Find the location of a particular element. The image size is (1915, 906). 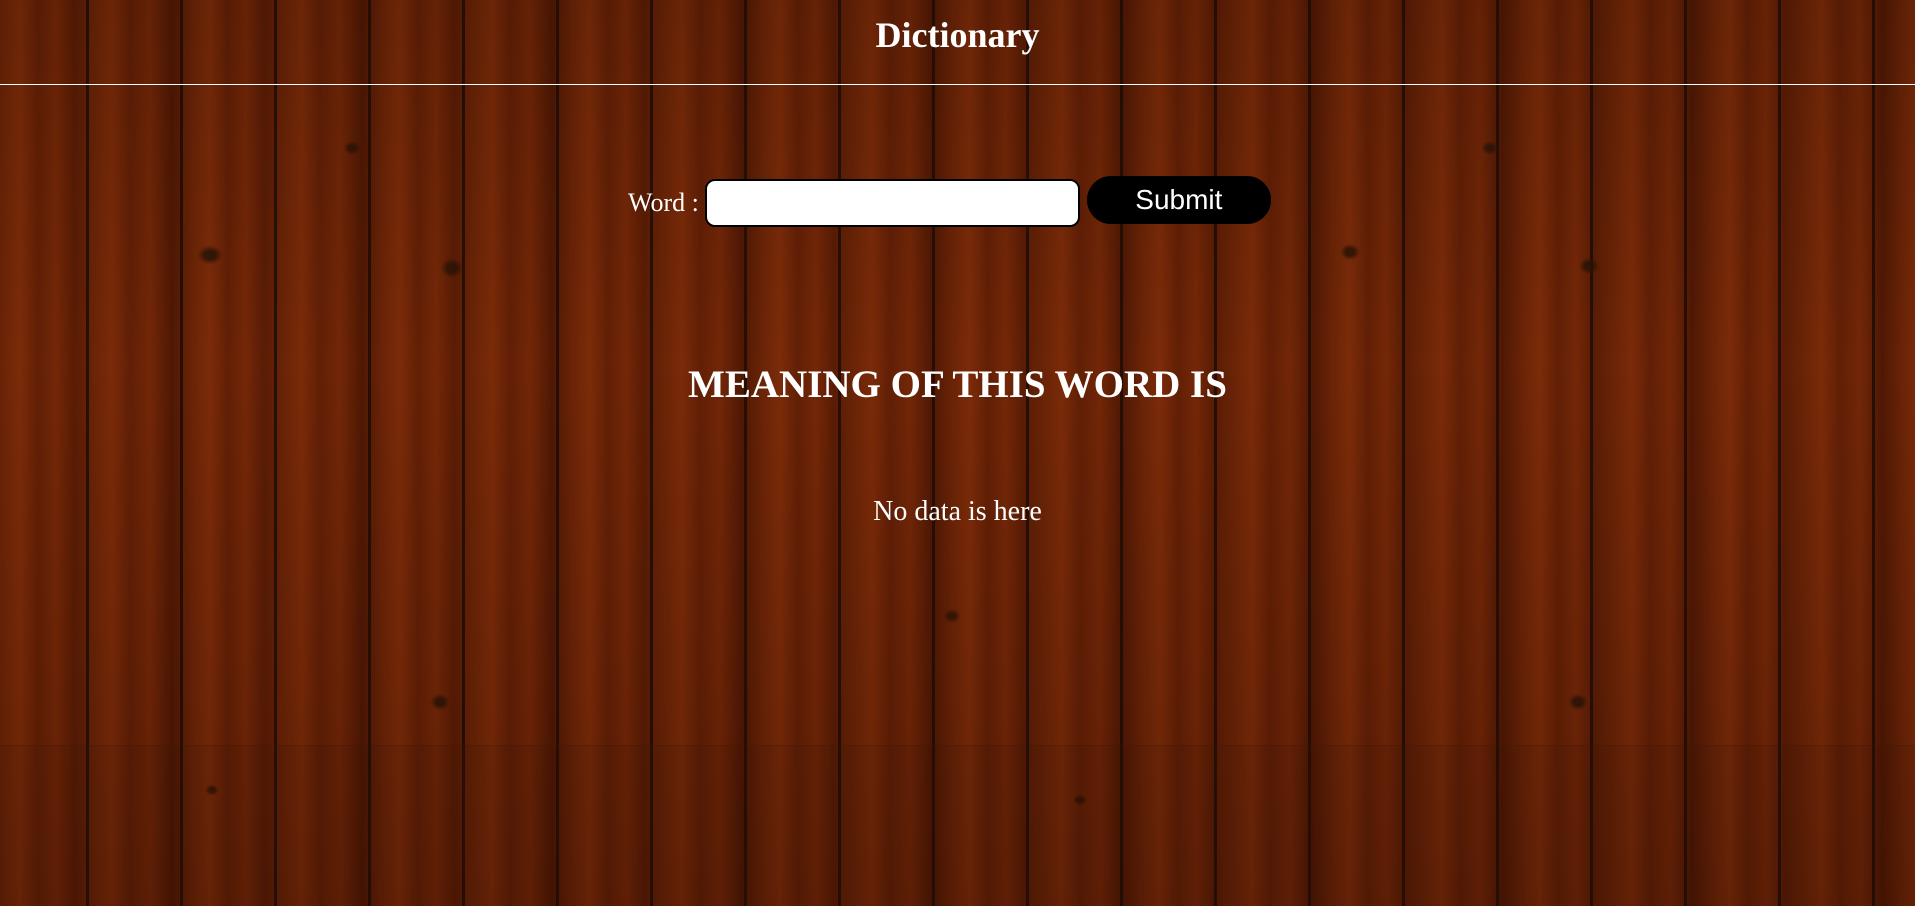

word-input is located at coordinates (892, 203).